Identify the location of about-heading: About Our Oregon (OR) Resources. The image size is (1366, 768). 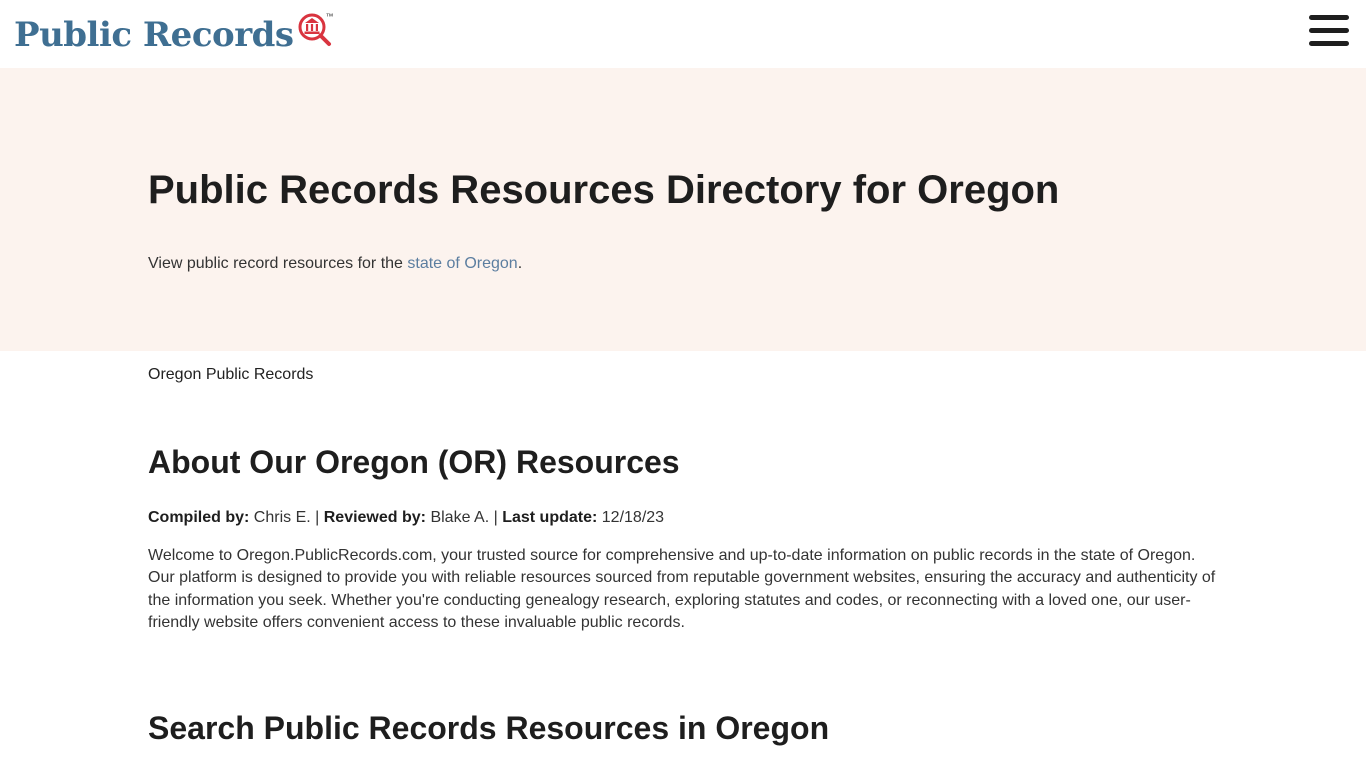
(414, 462).